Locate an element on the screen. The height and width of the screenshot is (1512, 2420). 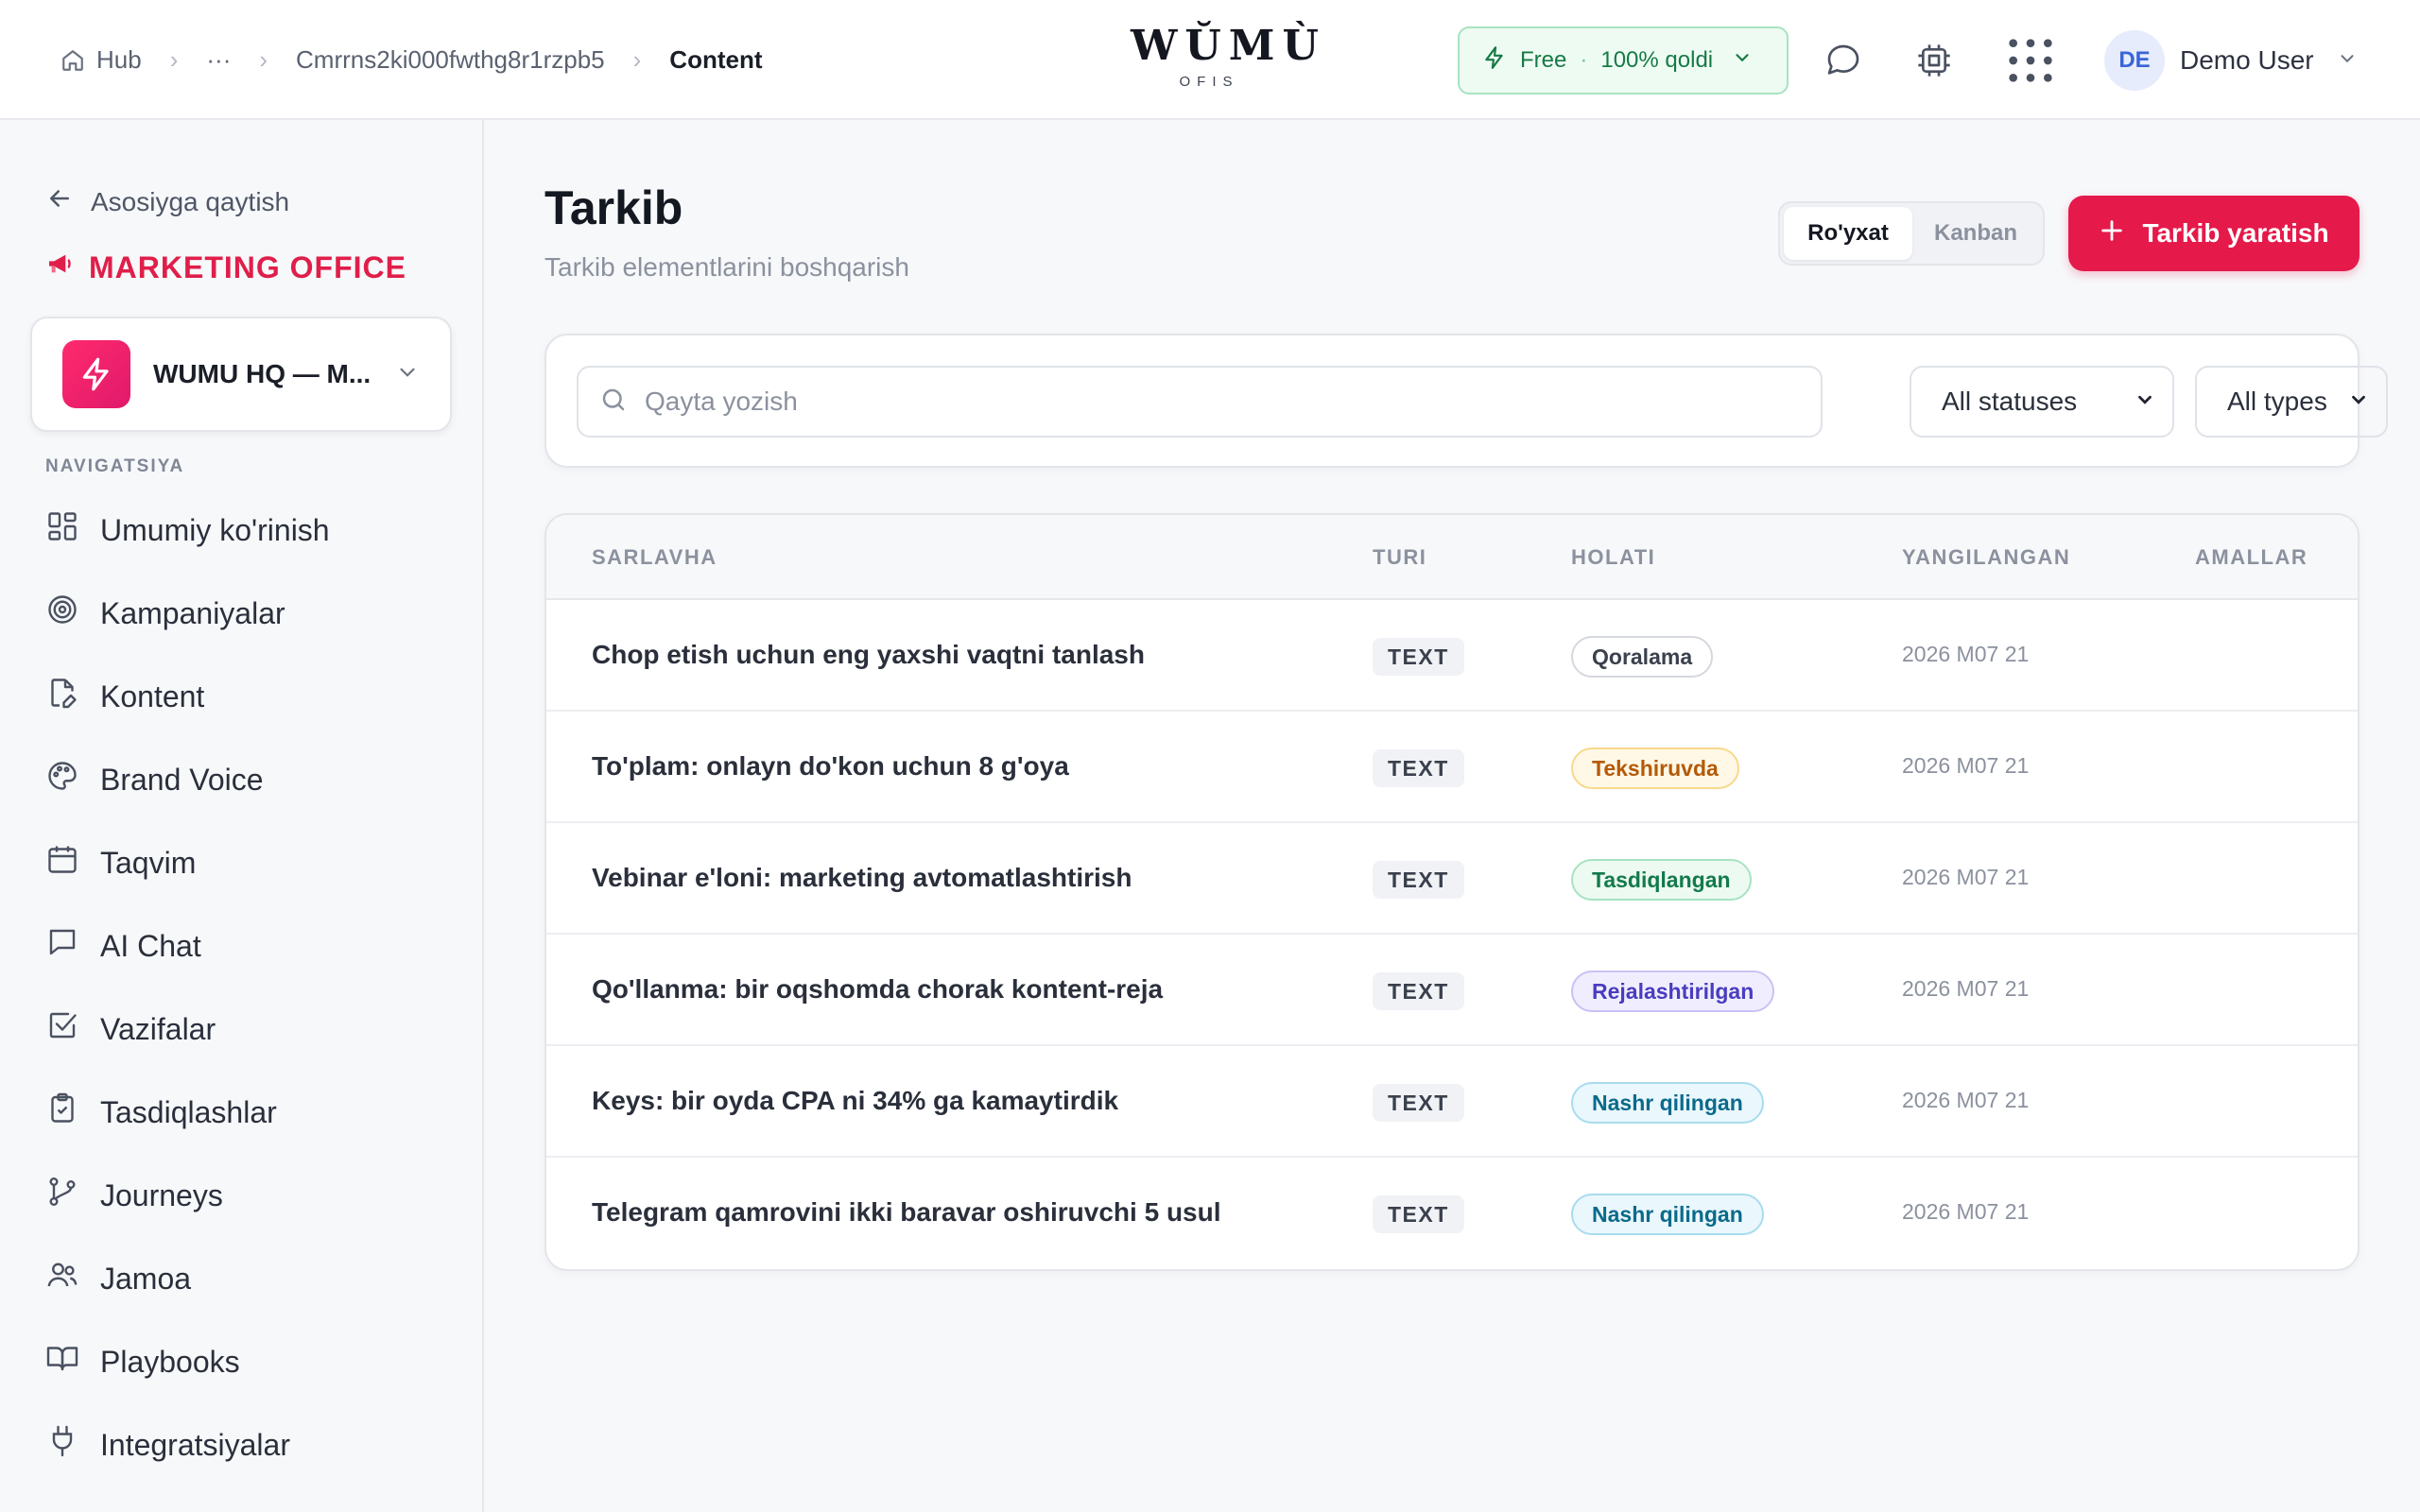
view-list-button: Ro'yxat is located at coordinates (1848, 233).